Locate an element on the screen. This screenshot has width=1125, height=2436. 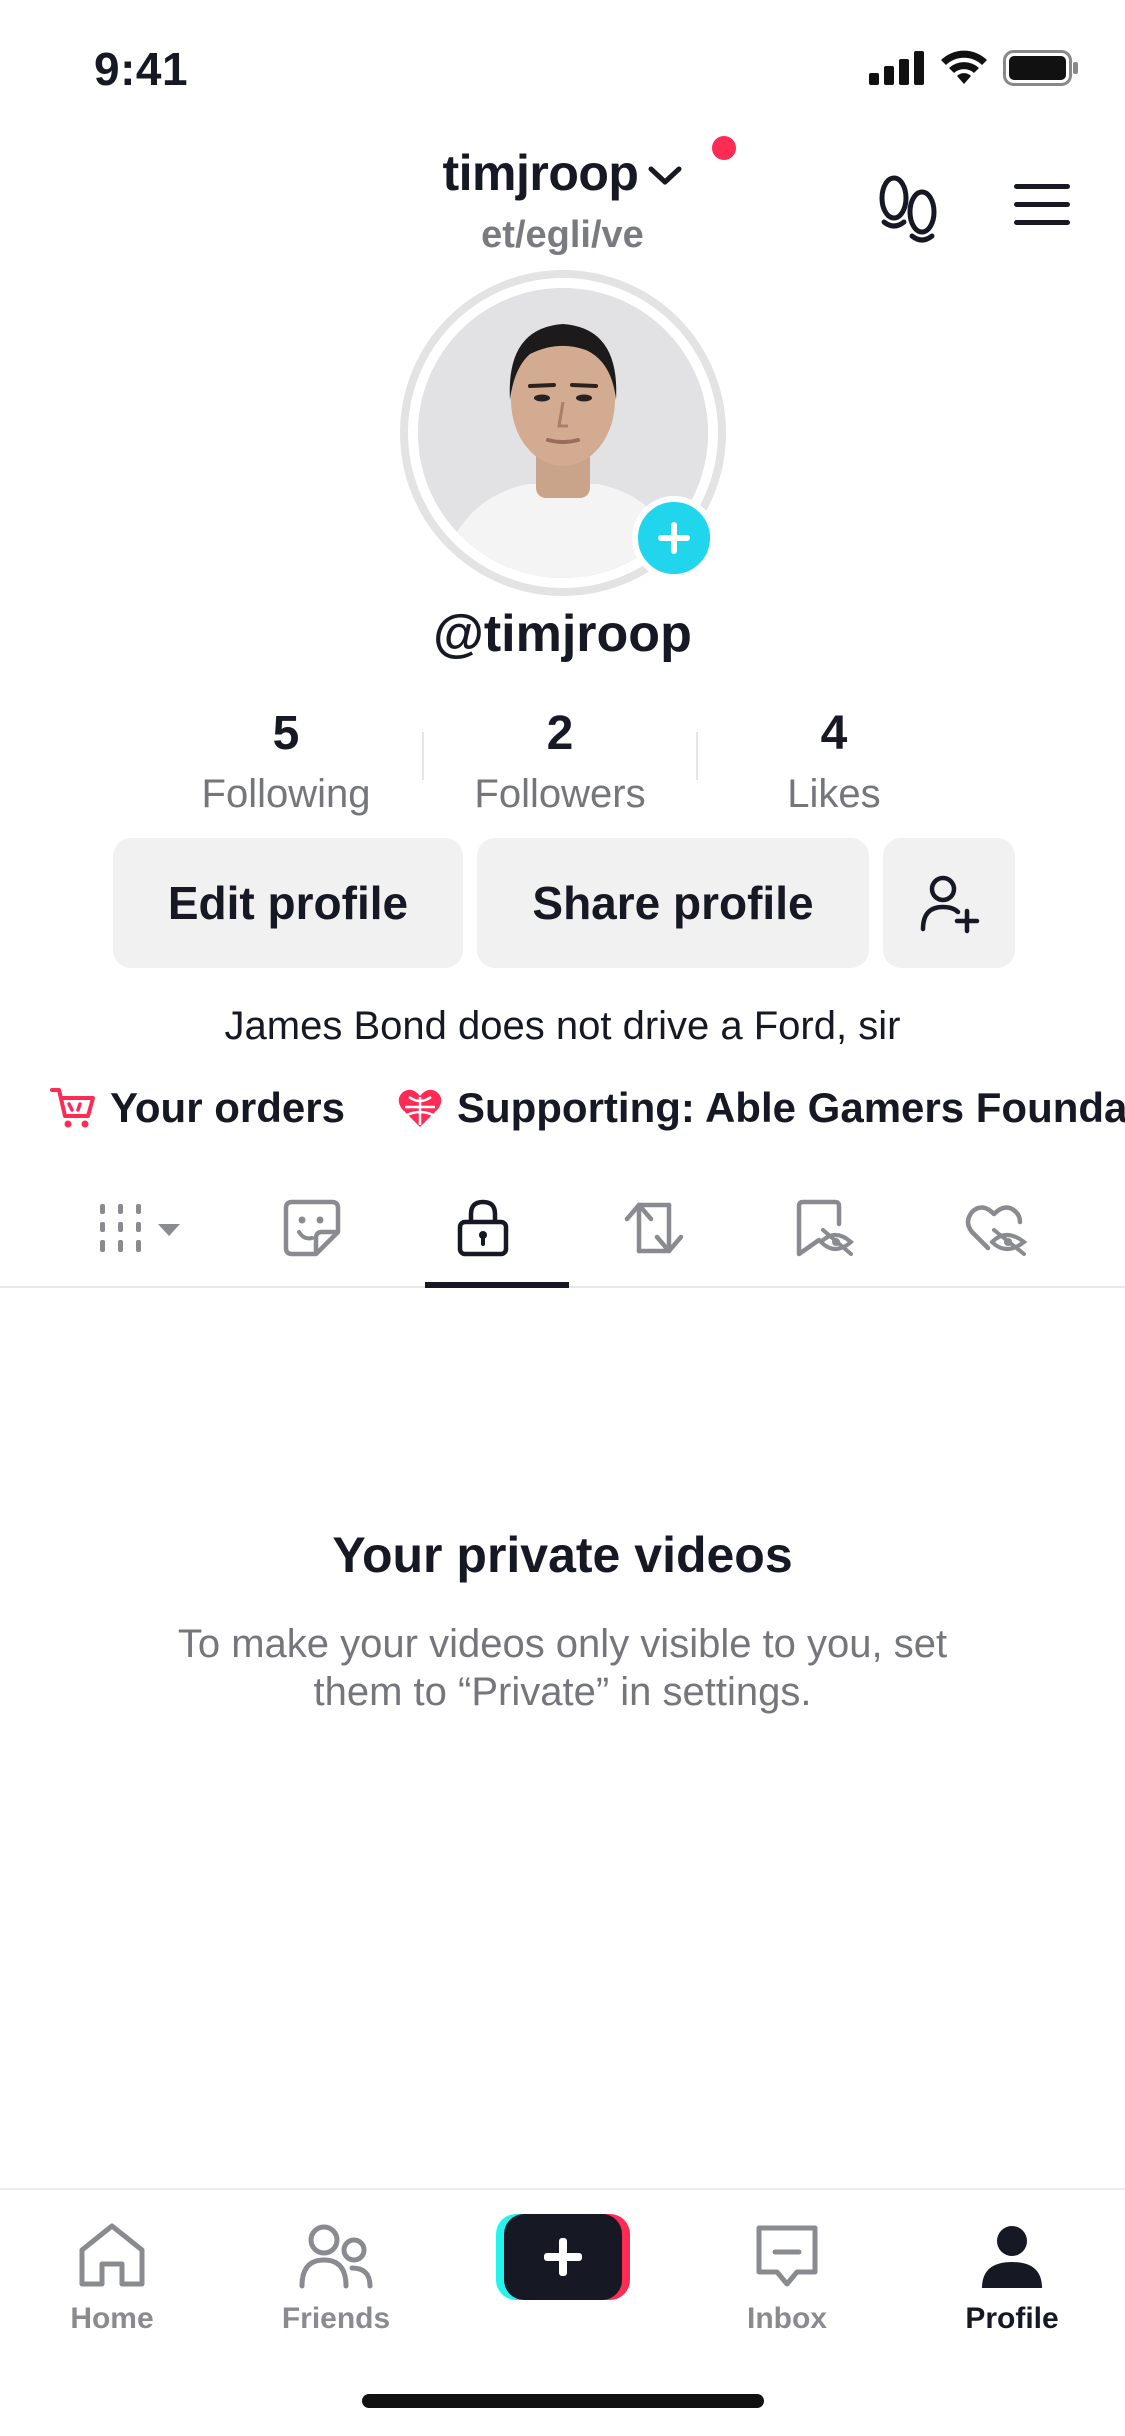
grid-icon is located at coordinates (139, 1228).